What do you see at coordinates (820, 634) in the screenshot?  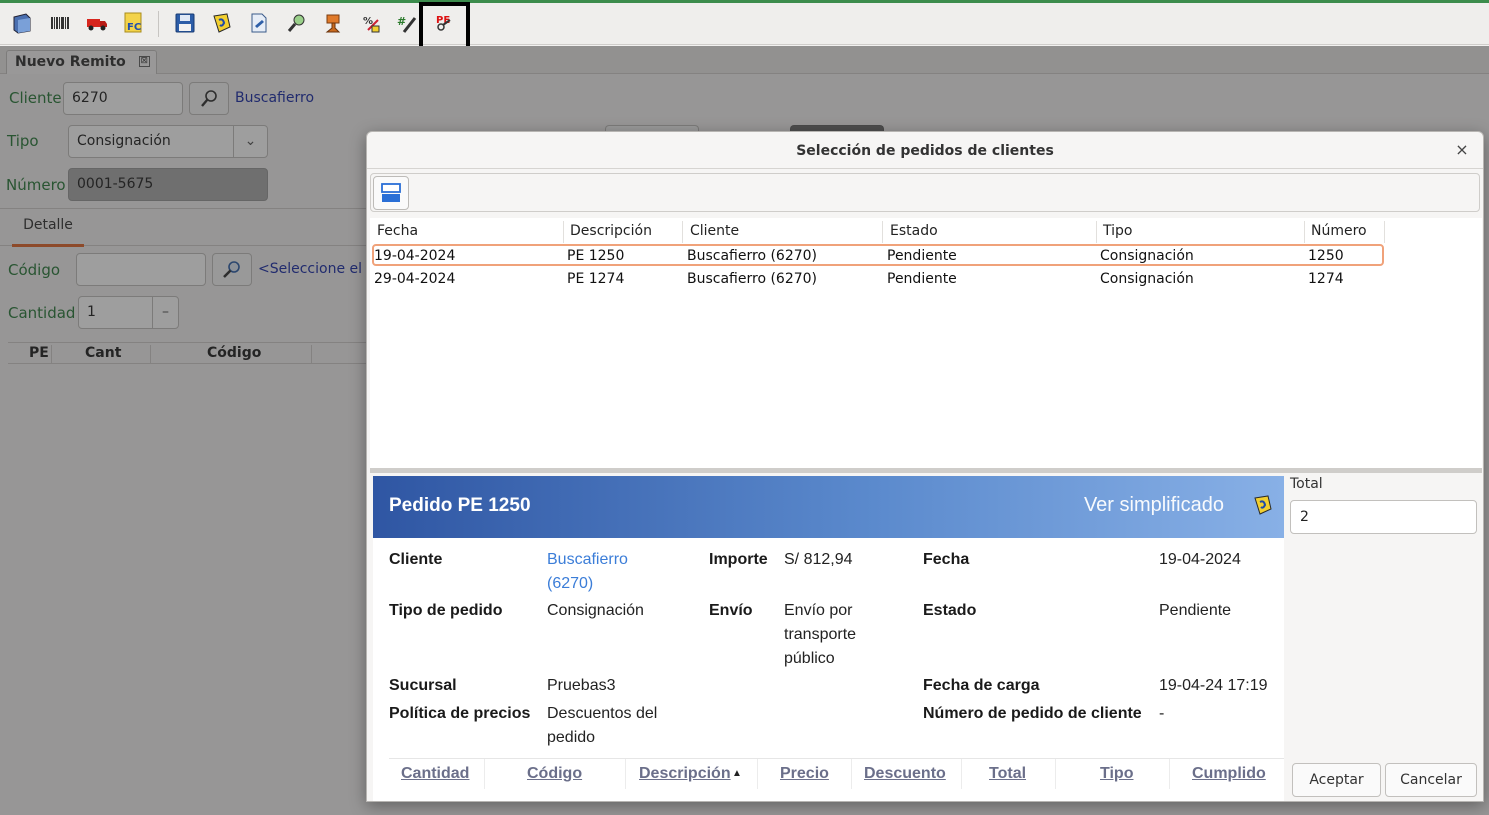 I see `detail-envio-value: transporte` at bounding box center [820, 634].